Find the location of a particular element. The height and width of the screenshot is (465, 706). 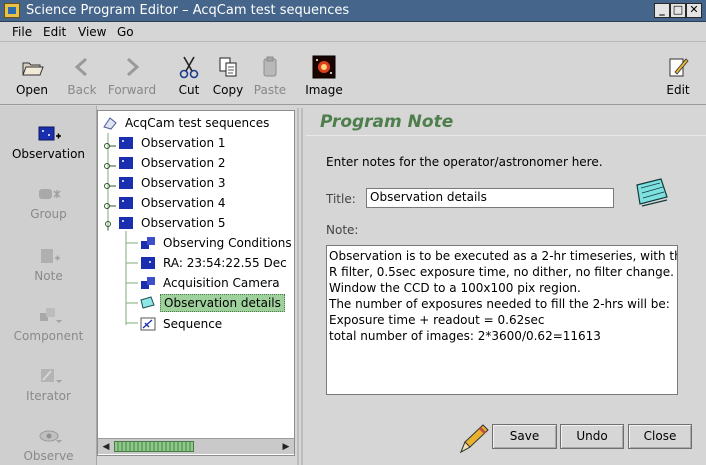

palette-component-label: Component is located at coordinates (48, 336).